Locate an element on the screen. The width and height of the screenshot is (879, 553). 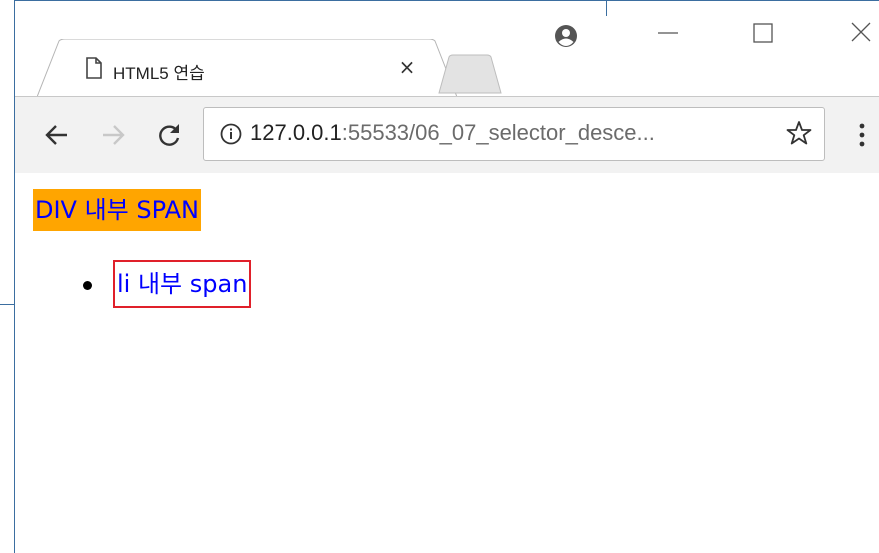
li-inner-span: li 내부 span is located at coordinates (182, 284).